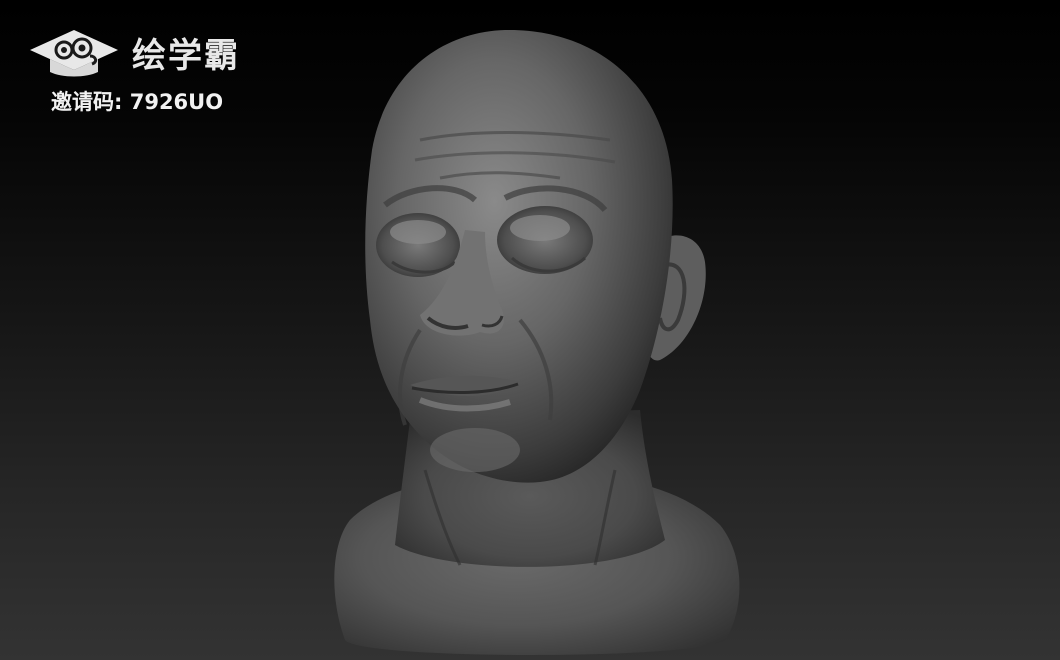 This screenshot has height=660, width=1060. I want to click on invite-code: 邀请码: 7926UO, so click(137, 101).